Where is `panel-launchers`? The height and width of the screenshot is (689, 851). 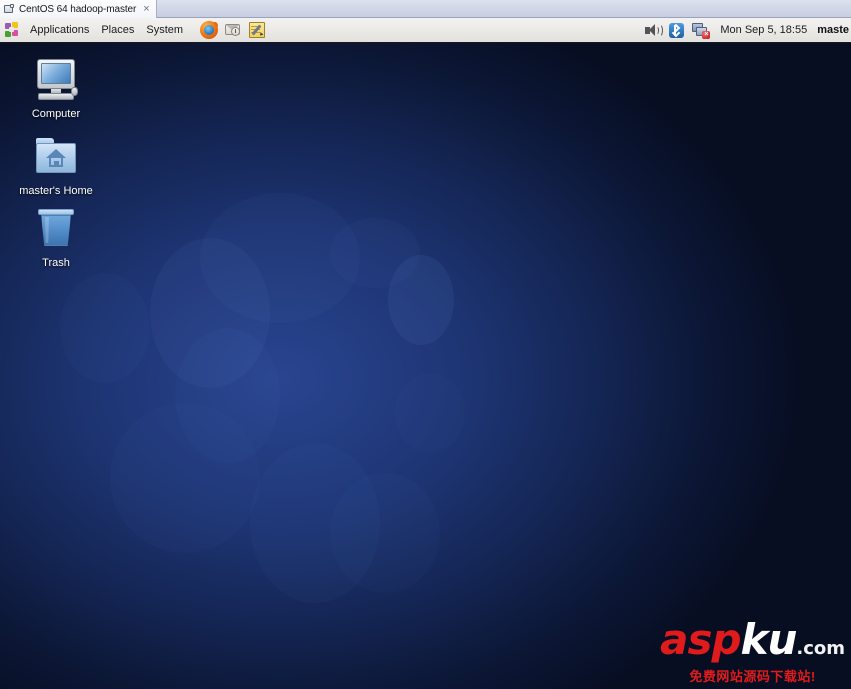
panel-launchers is located at coordinates (233, 30).